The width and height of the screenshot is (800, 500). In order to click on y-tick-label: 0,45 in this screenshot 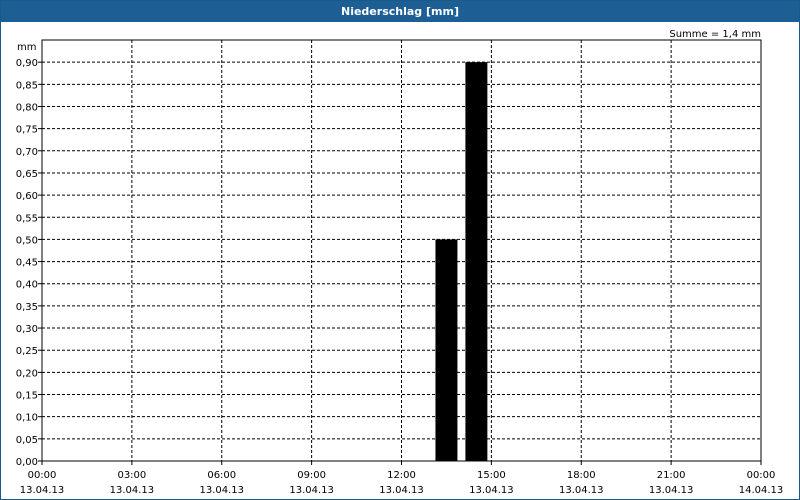, I will do `click(27, 263)`.